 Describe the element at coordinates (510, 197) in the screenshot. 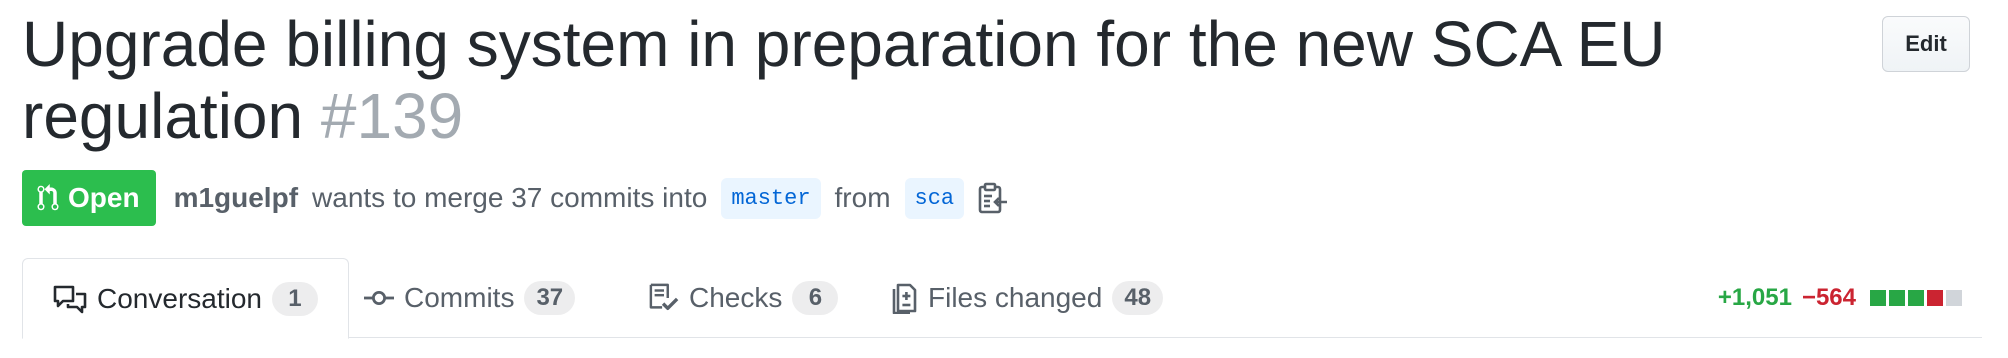

I see `merge-text: wants to merge 37 commits into` at that location.